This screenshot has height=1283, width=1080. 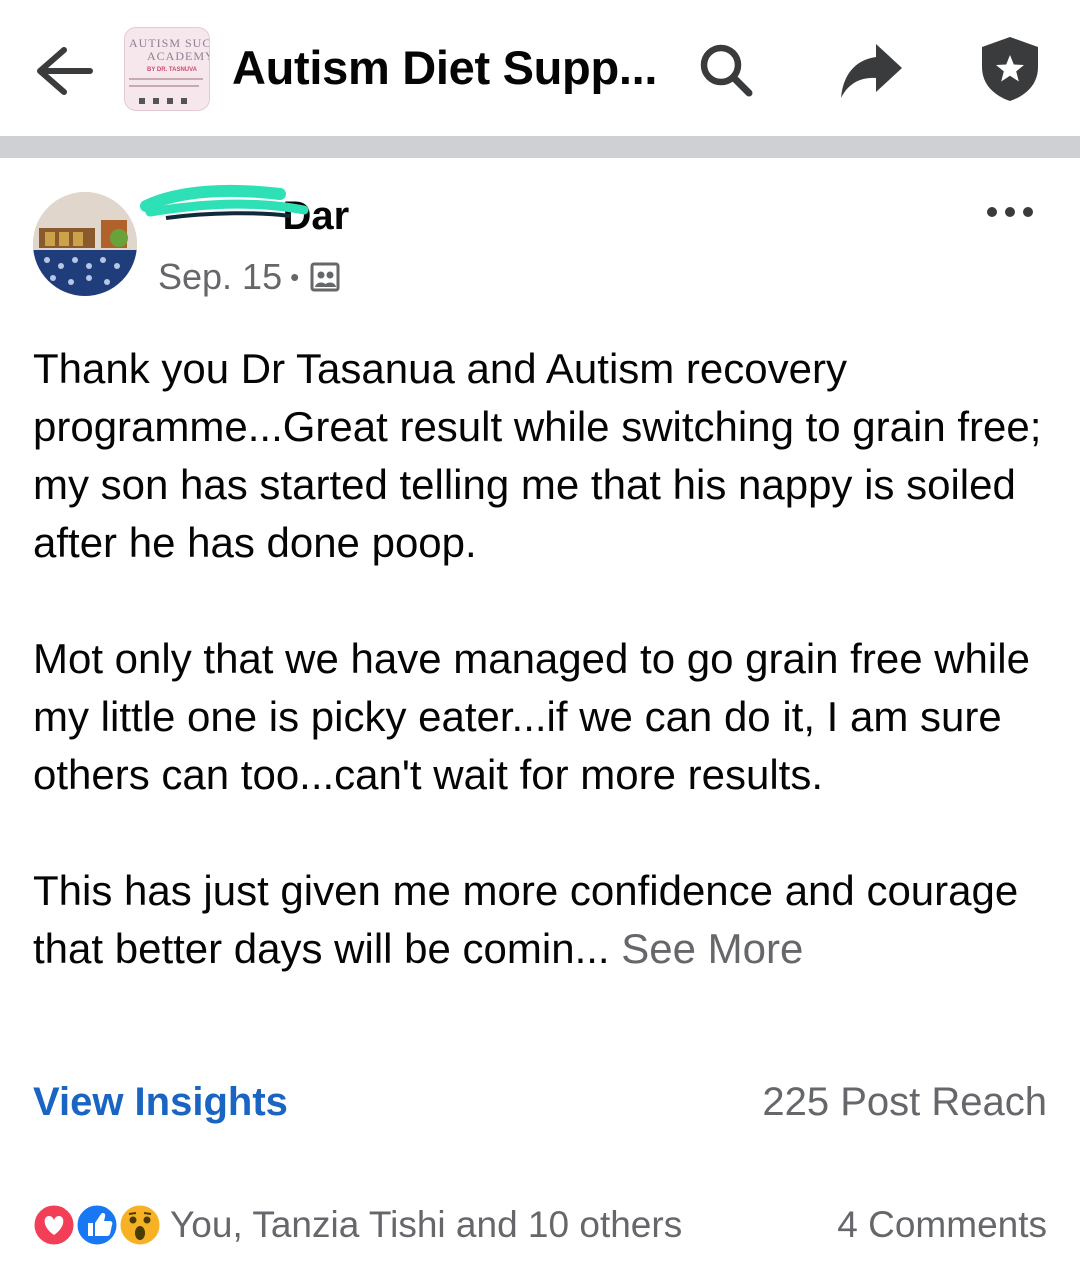 What do you see at coordinates (160, 1102) in the screenshot?
I see `view-insights-link: View Insights` at bounding box center [160, 1102].